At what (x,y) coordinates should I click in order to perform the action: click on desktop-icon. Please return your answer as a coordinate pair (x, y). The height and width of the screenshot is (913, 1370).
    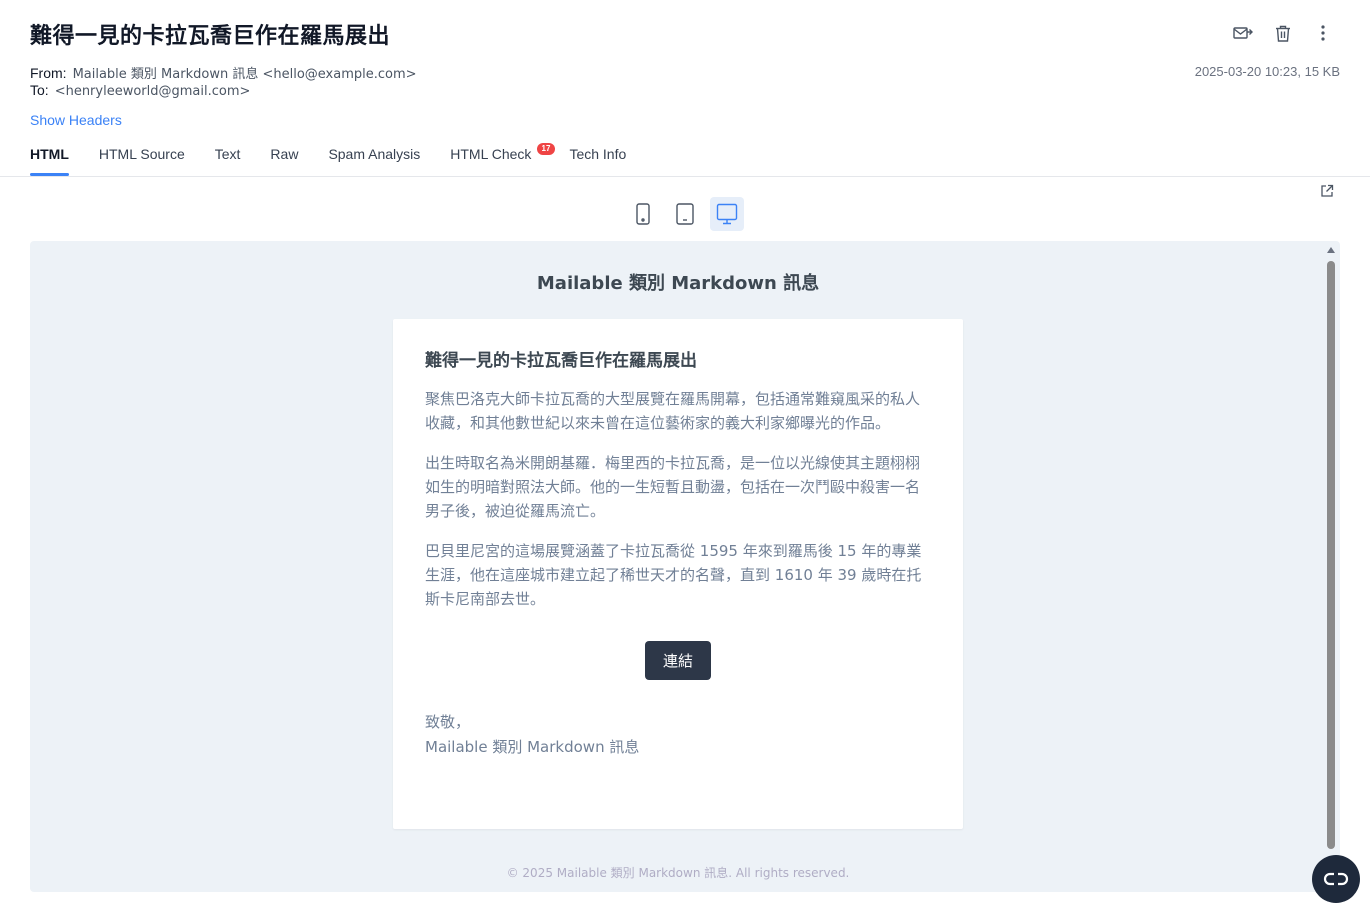
    Looking at the image, I should click on (727, 214).